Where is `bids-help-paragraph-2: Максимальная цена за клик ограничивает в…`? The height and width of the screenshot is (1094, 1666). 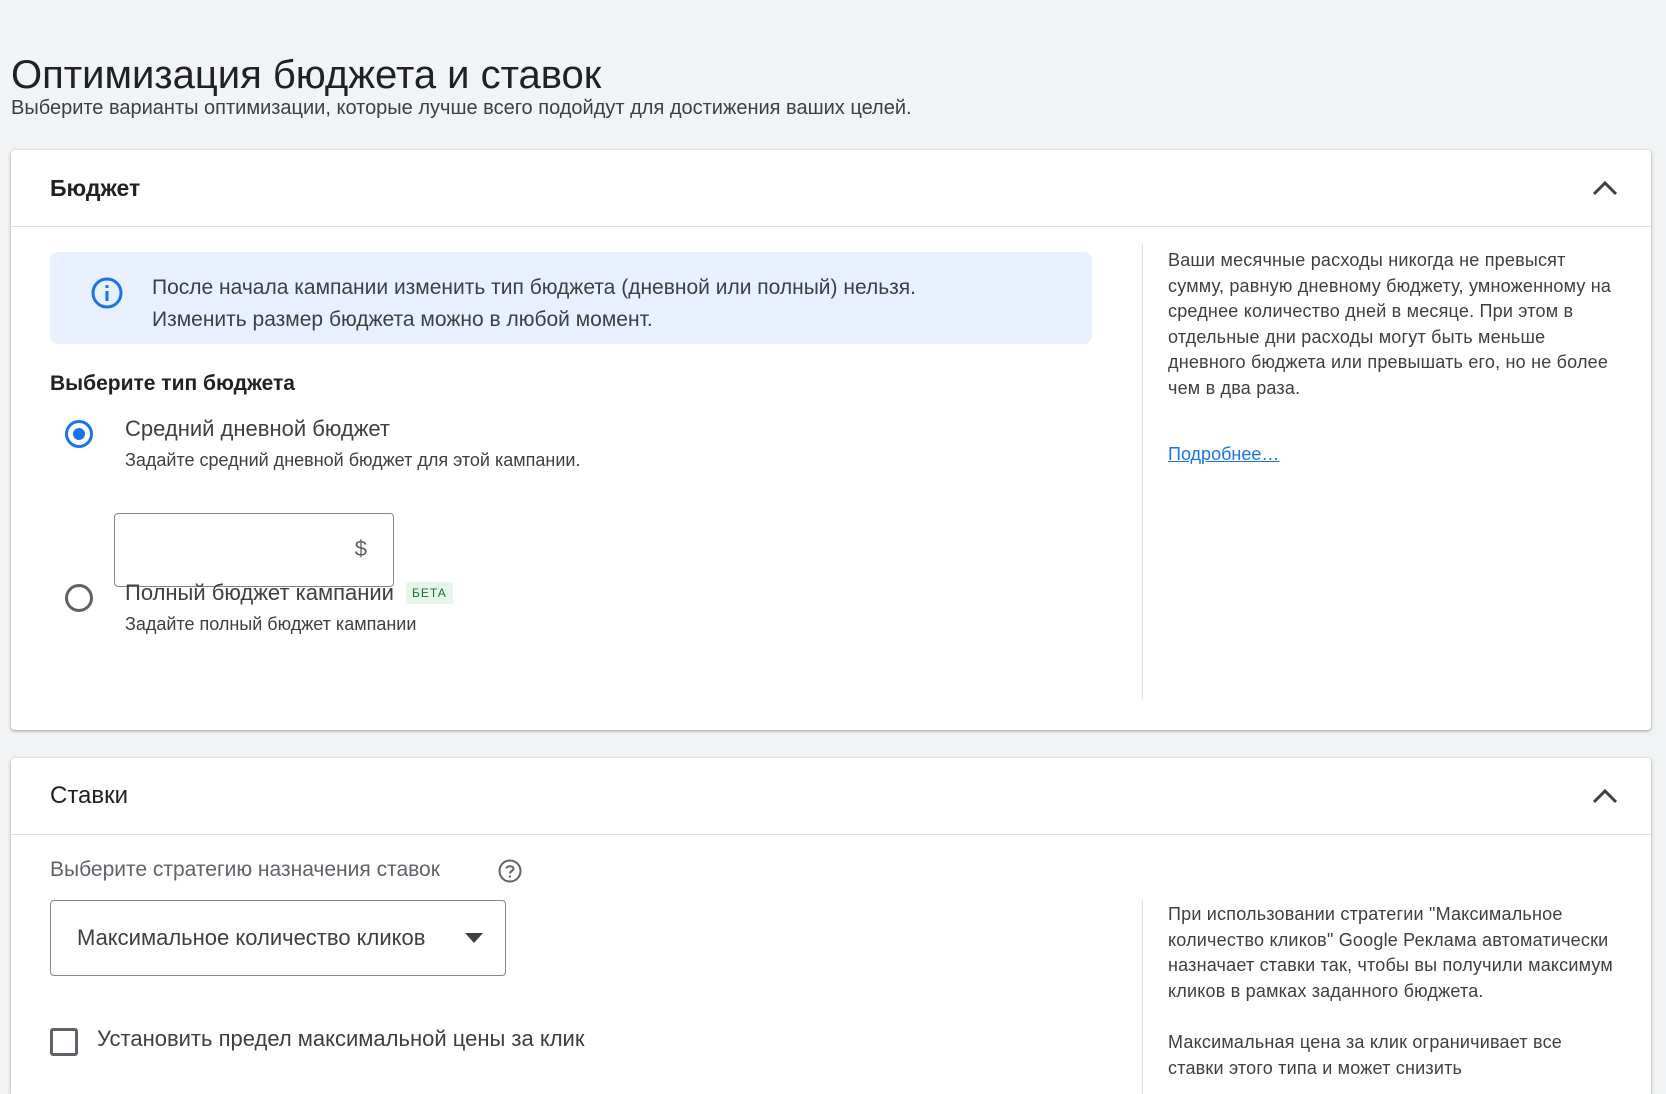 bids-help-paragraph-2: Максимальная цена за клик ограничивает в… is located at coordinates (1365, 1055).